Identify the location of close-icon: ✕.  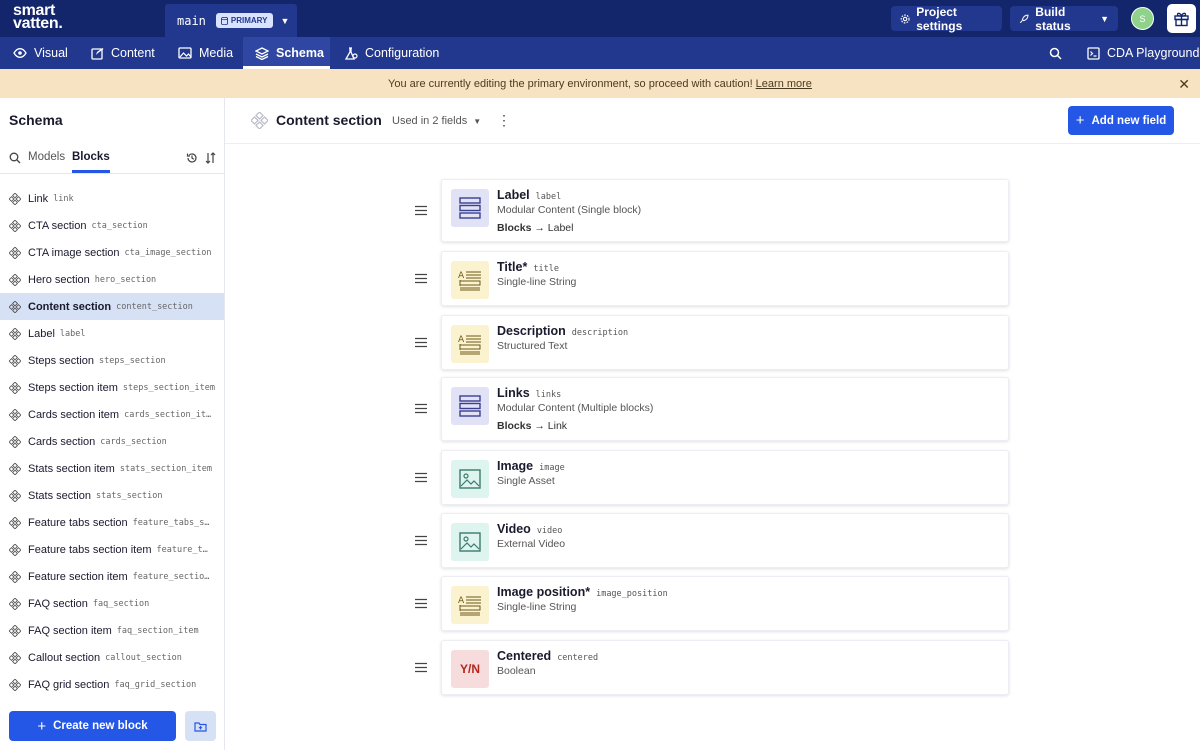
(1184, 84).